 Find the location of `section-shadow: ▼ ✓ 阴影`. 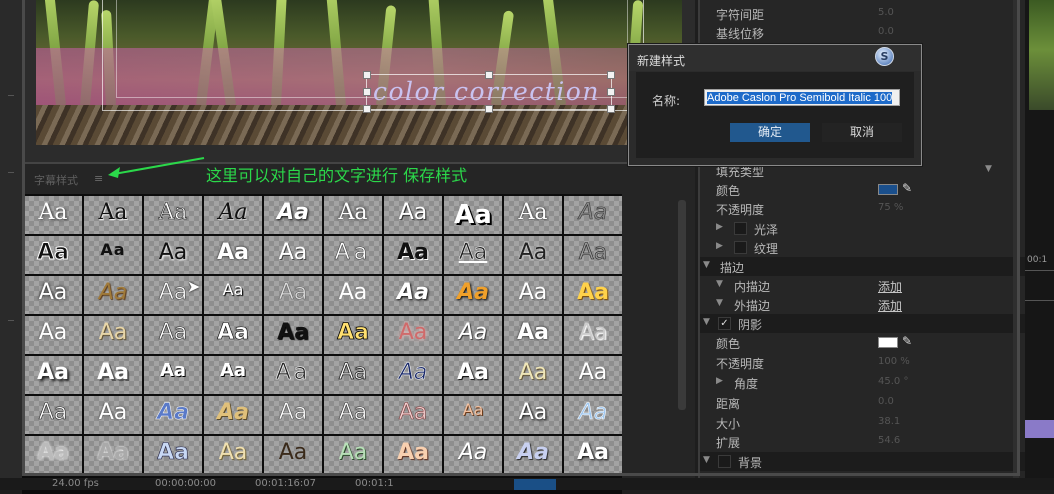

section-shadow: ▼ ✓ 阴影 is located at coordinates (862, 323).